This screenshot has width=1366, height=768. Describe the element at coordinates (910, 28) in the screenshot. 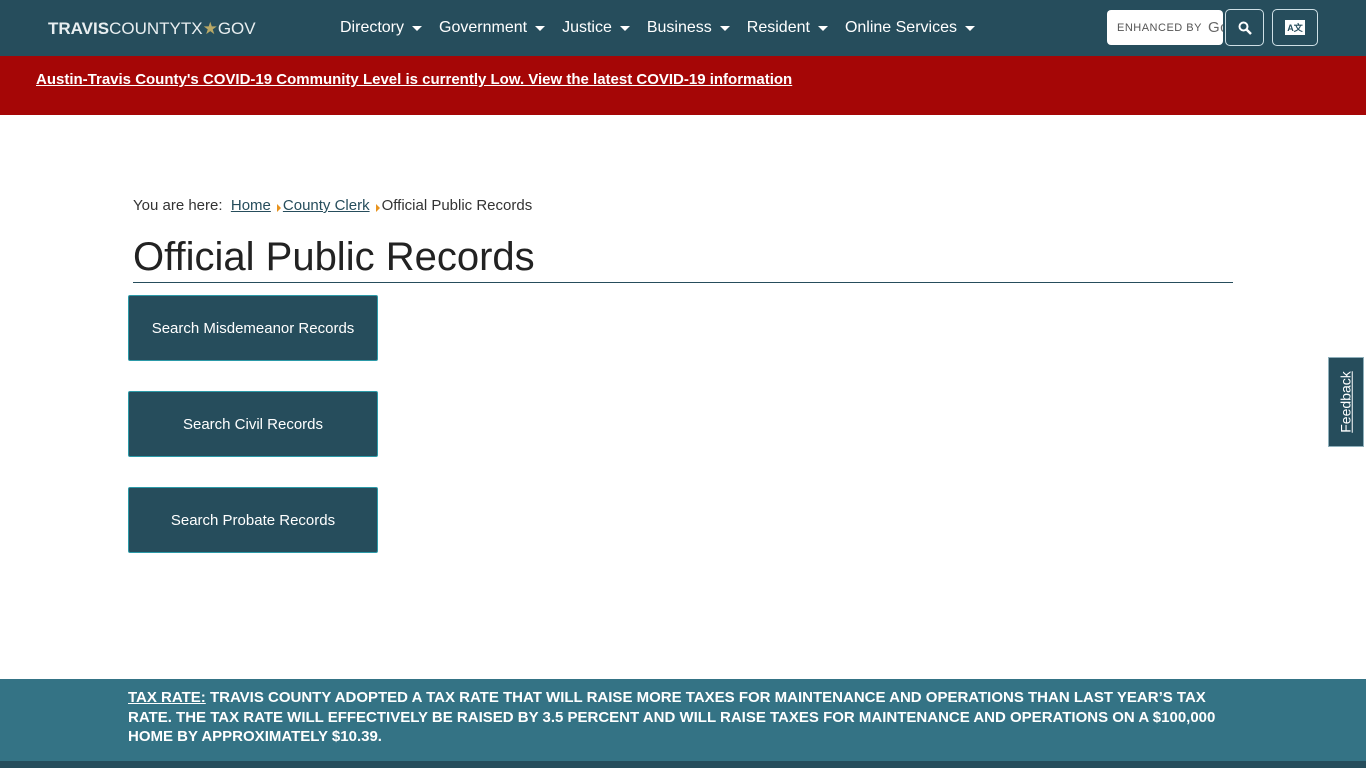

I see `menu-online-services: Online Services` at that location.